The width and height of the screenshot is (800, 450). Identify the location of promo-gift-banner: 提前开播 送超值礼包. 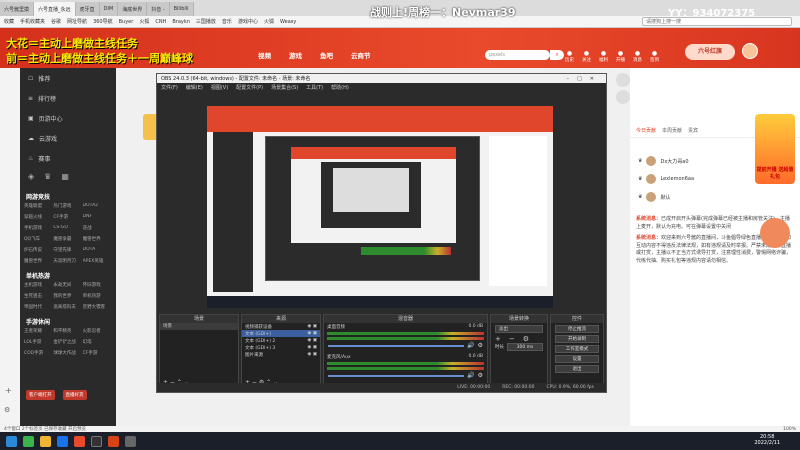
(775, 149).